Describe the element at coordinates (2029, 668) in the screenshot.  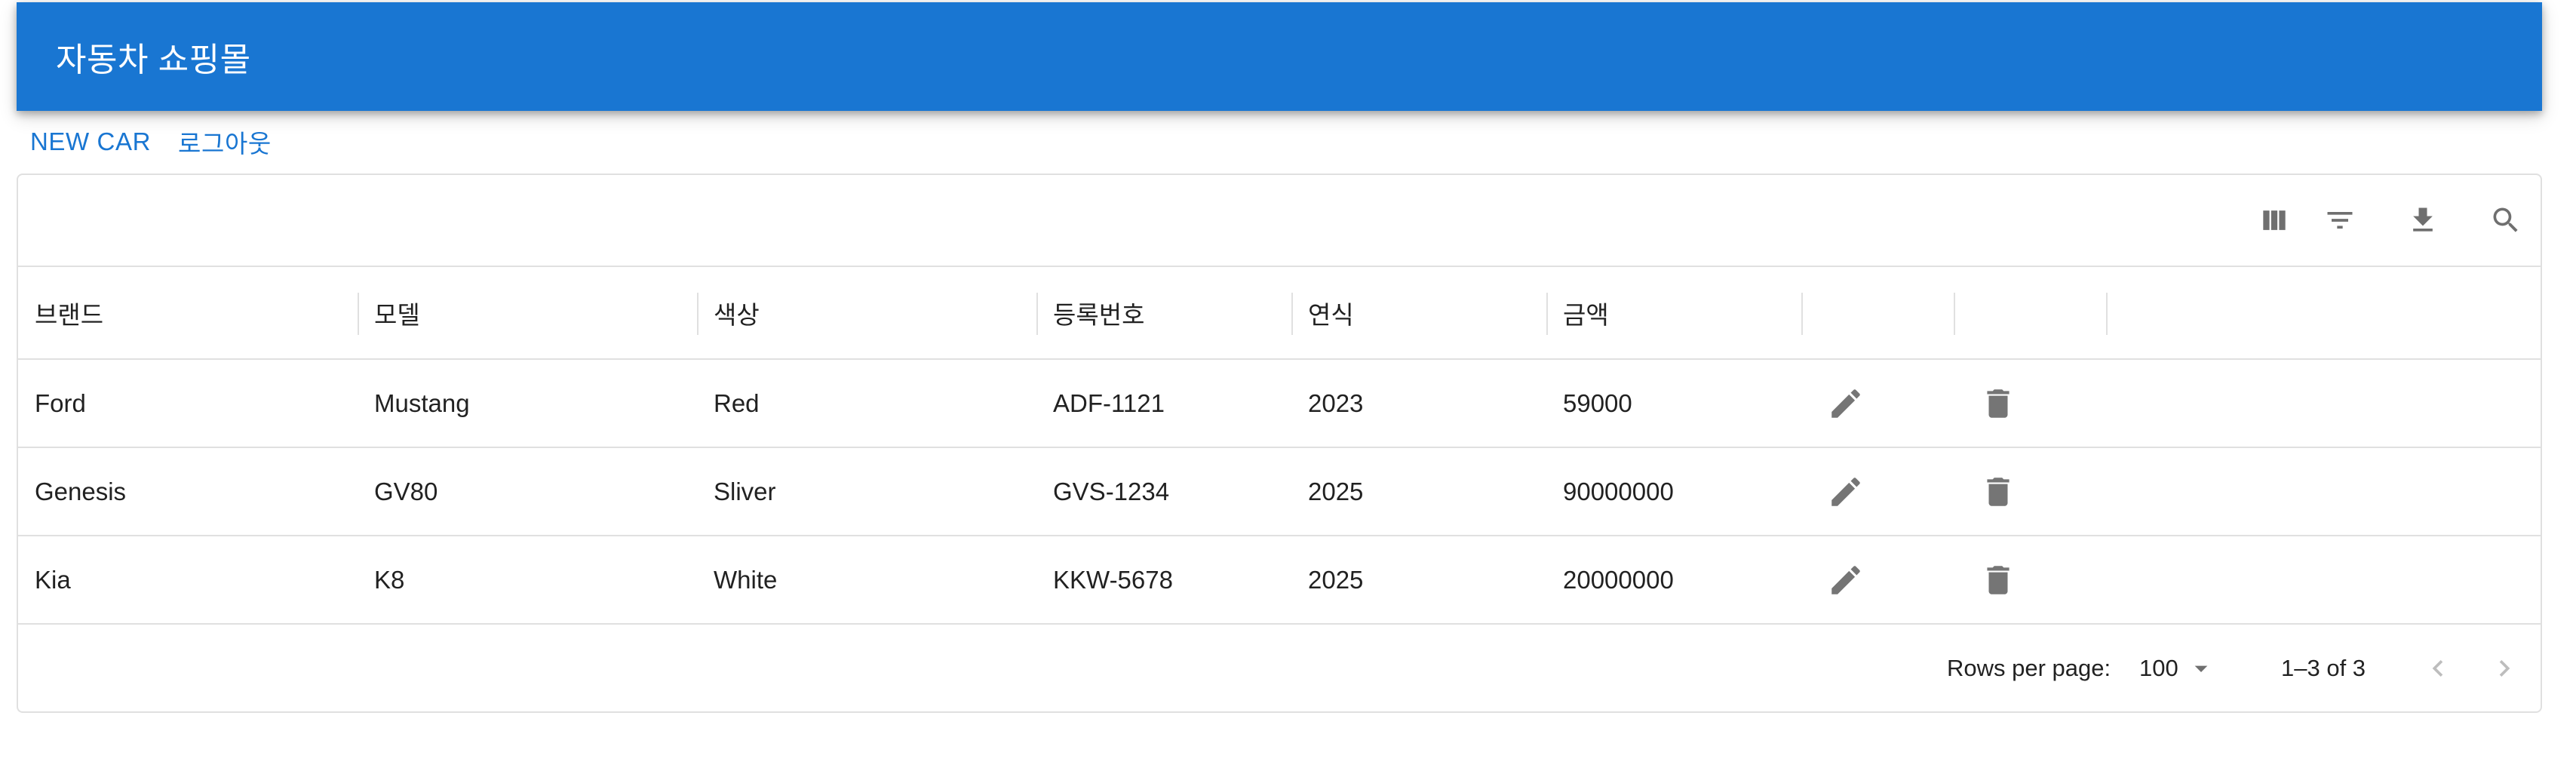
I see `rows-per-page-label: Rows per page:` at that location.